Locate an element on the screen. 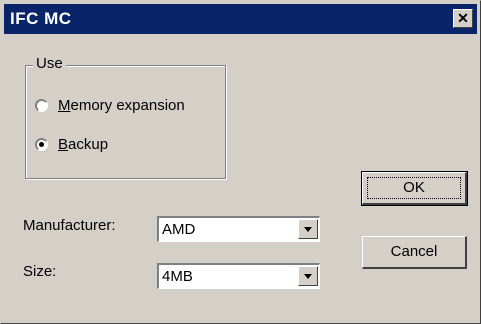 This screenshot has width=481, height=324. size-dropdown-button is located at coordinates (308, 276).